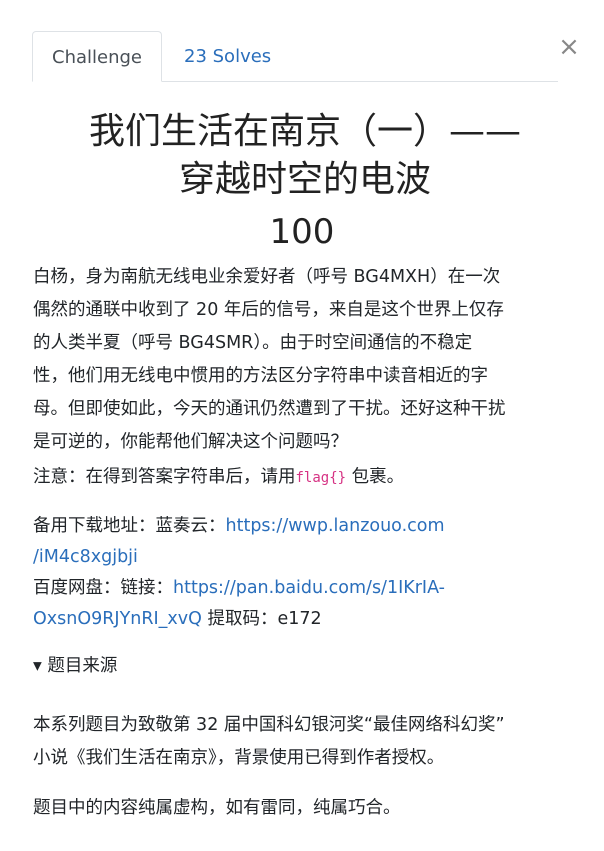 This screenshot has width=604, height=851. Describe the element at coordinates (306, 666) in the screenshot. I see `source-toggle: ▾ 题目来源` at that location.